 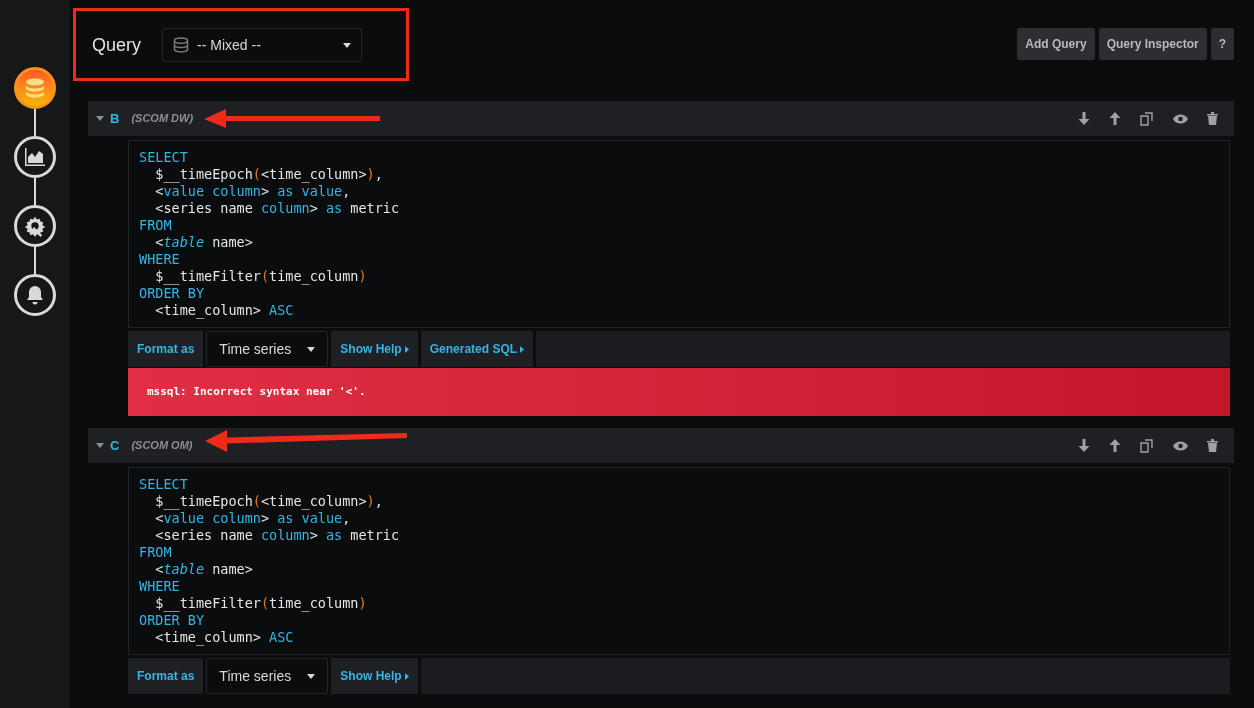 What do you see at coordinates (477, 349) in the screenshot?
I see `toggle-link: Generated SQL` at bounding box center [477, 349].